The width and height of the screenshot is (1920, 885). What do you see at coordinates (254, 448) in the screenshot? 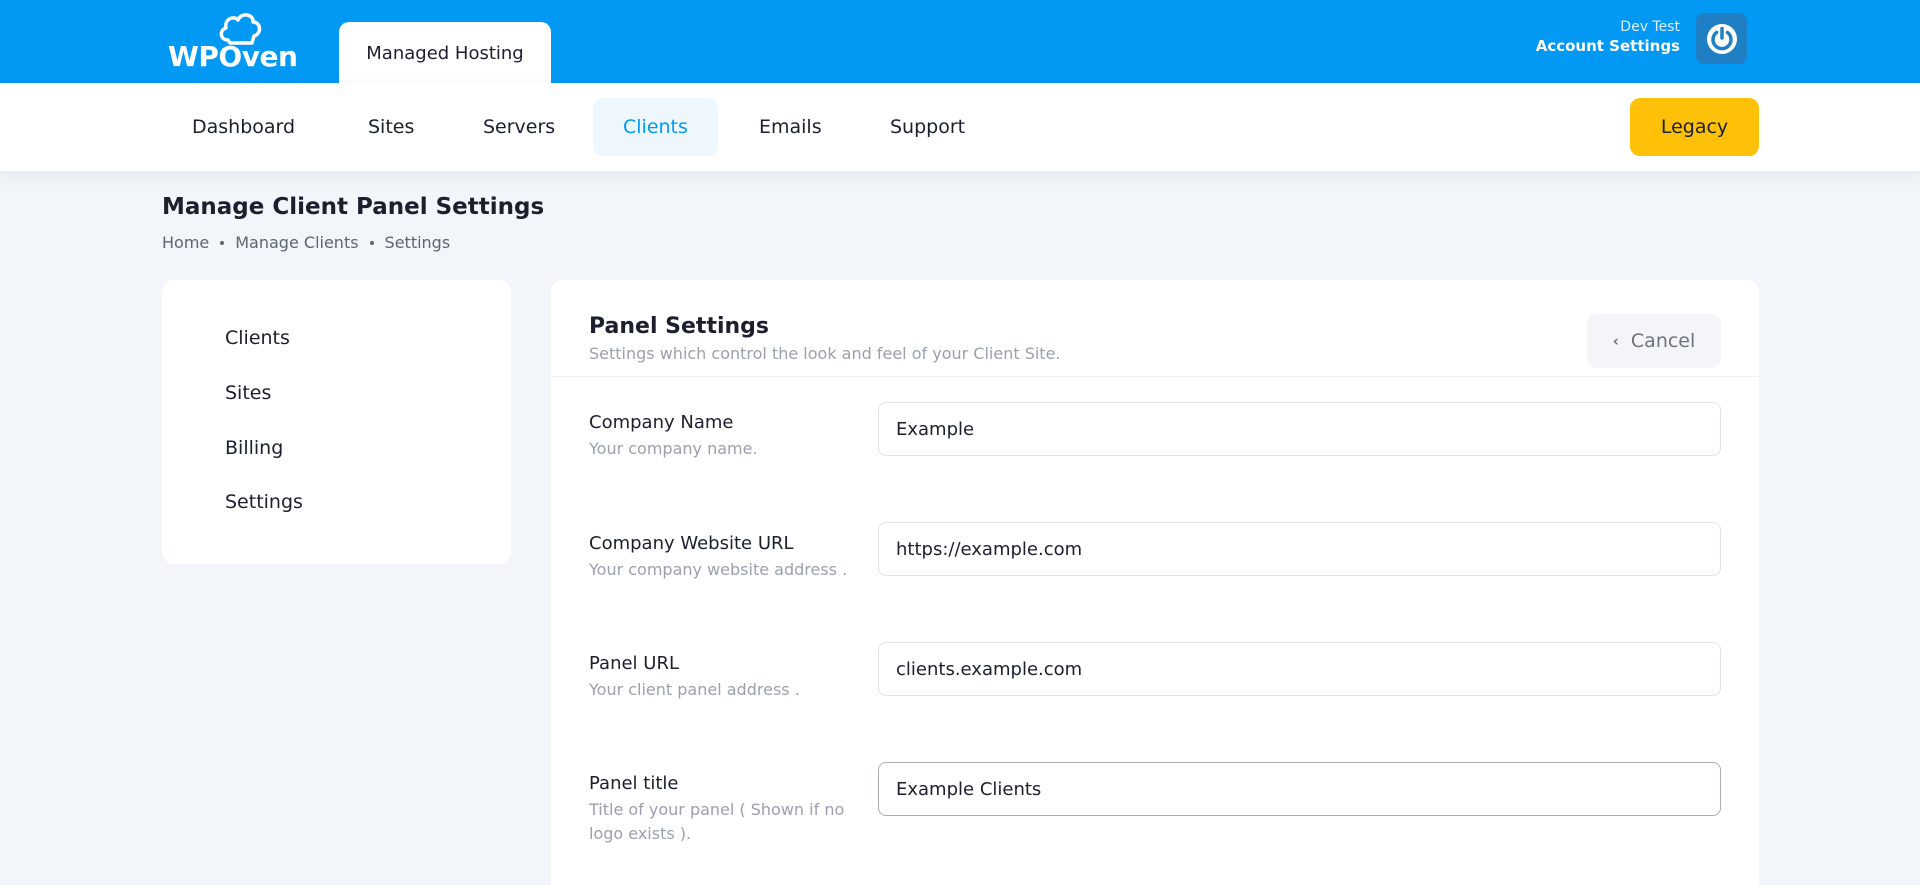
I see `sidebar-item-billing: Billing` at bounding box center [254, 448].